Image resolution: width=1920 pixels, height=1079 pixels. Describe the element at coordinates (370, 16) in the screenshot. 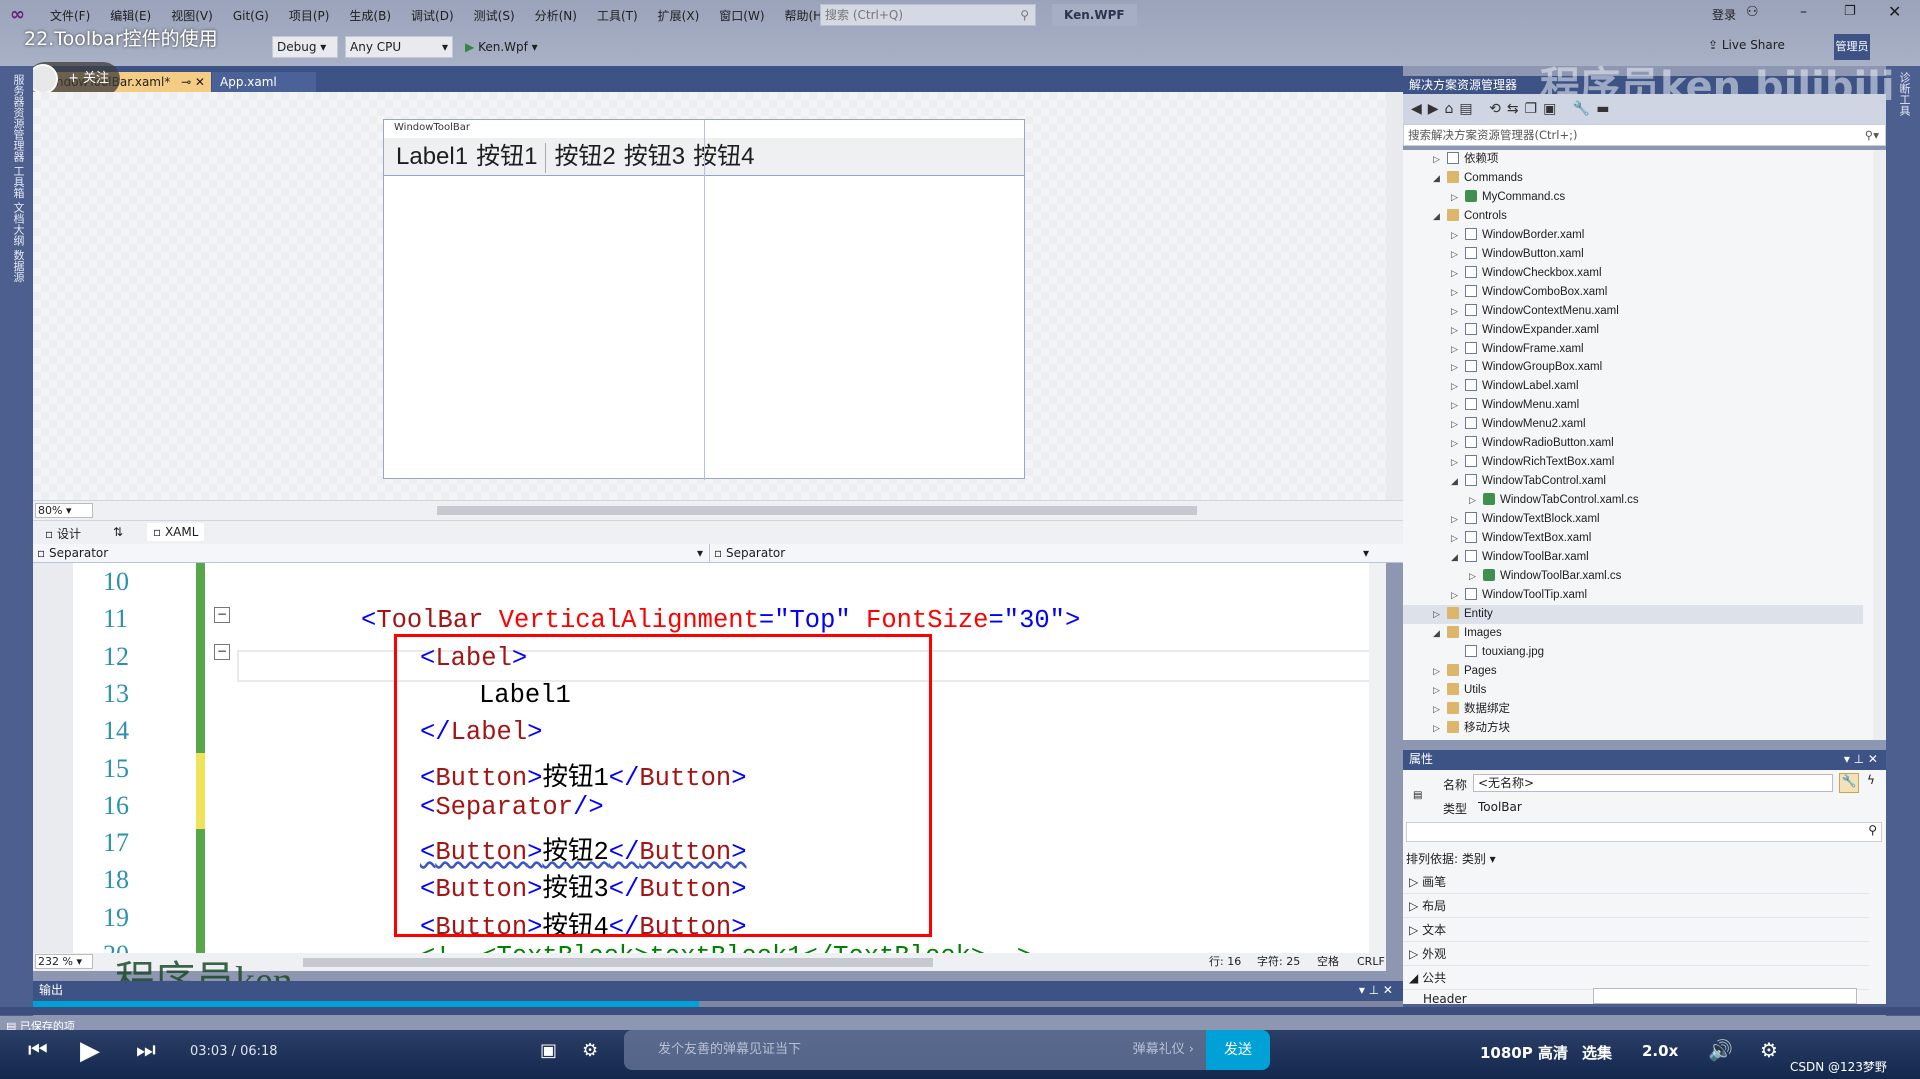

I see `menu-item: 生成(B)` at that location.